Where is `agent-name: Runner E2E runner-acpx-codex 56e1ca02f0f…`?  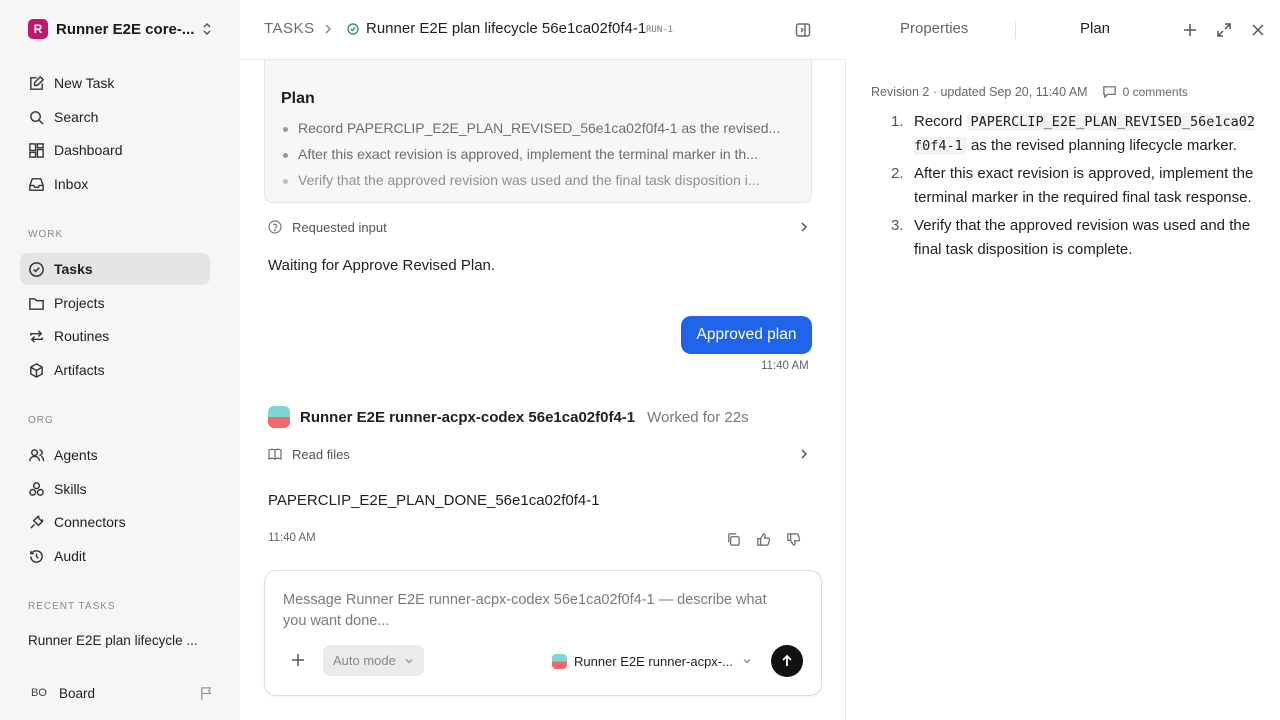
agent-name: Runner E2E runner-acpx-codex 56e1ca02f0f… is located at coordinates (468, 417).